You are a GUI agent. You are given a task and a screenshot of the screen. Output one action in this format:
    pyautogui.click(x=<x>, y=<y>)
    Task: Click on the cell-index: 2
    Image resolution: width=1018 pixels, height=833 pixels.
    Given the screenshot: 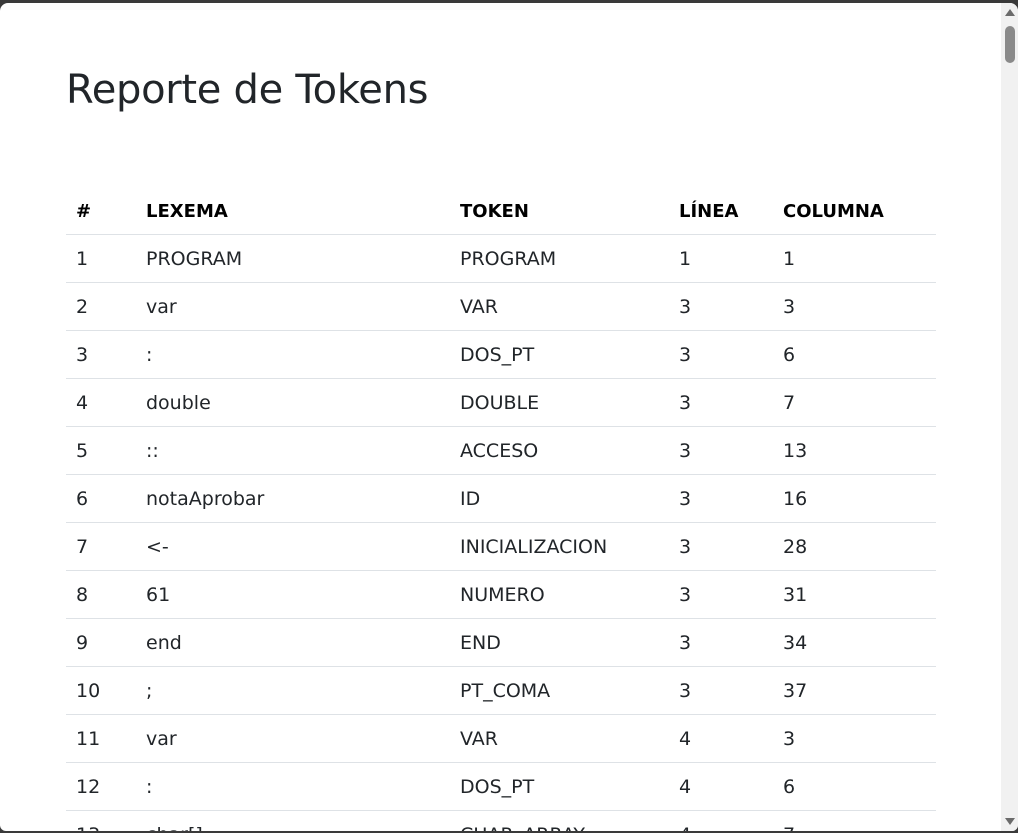 What is the action you would take?
    pyautogui.click(x=101, y=306)
    